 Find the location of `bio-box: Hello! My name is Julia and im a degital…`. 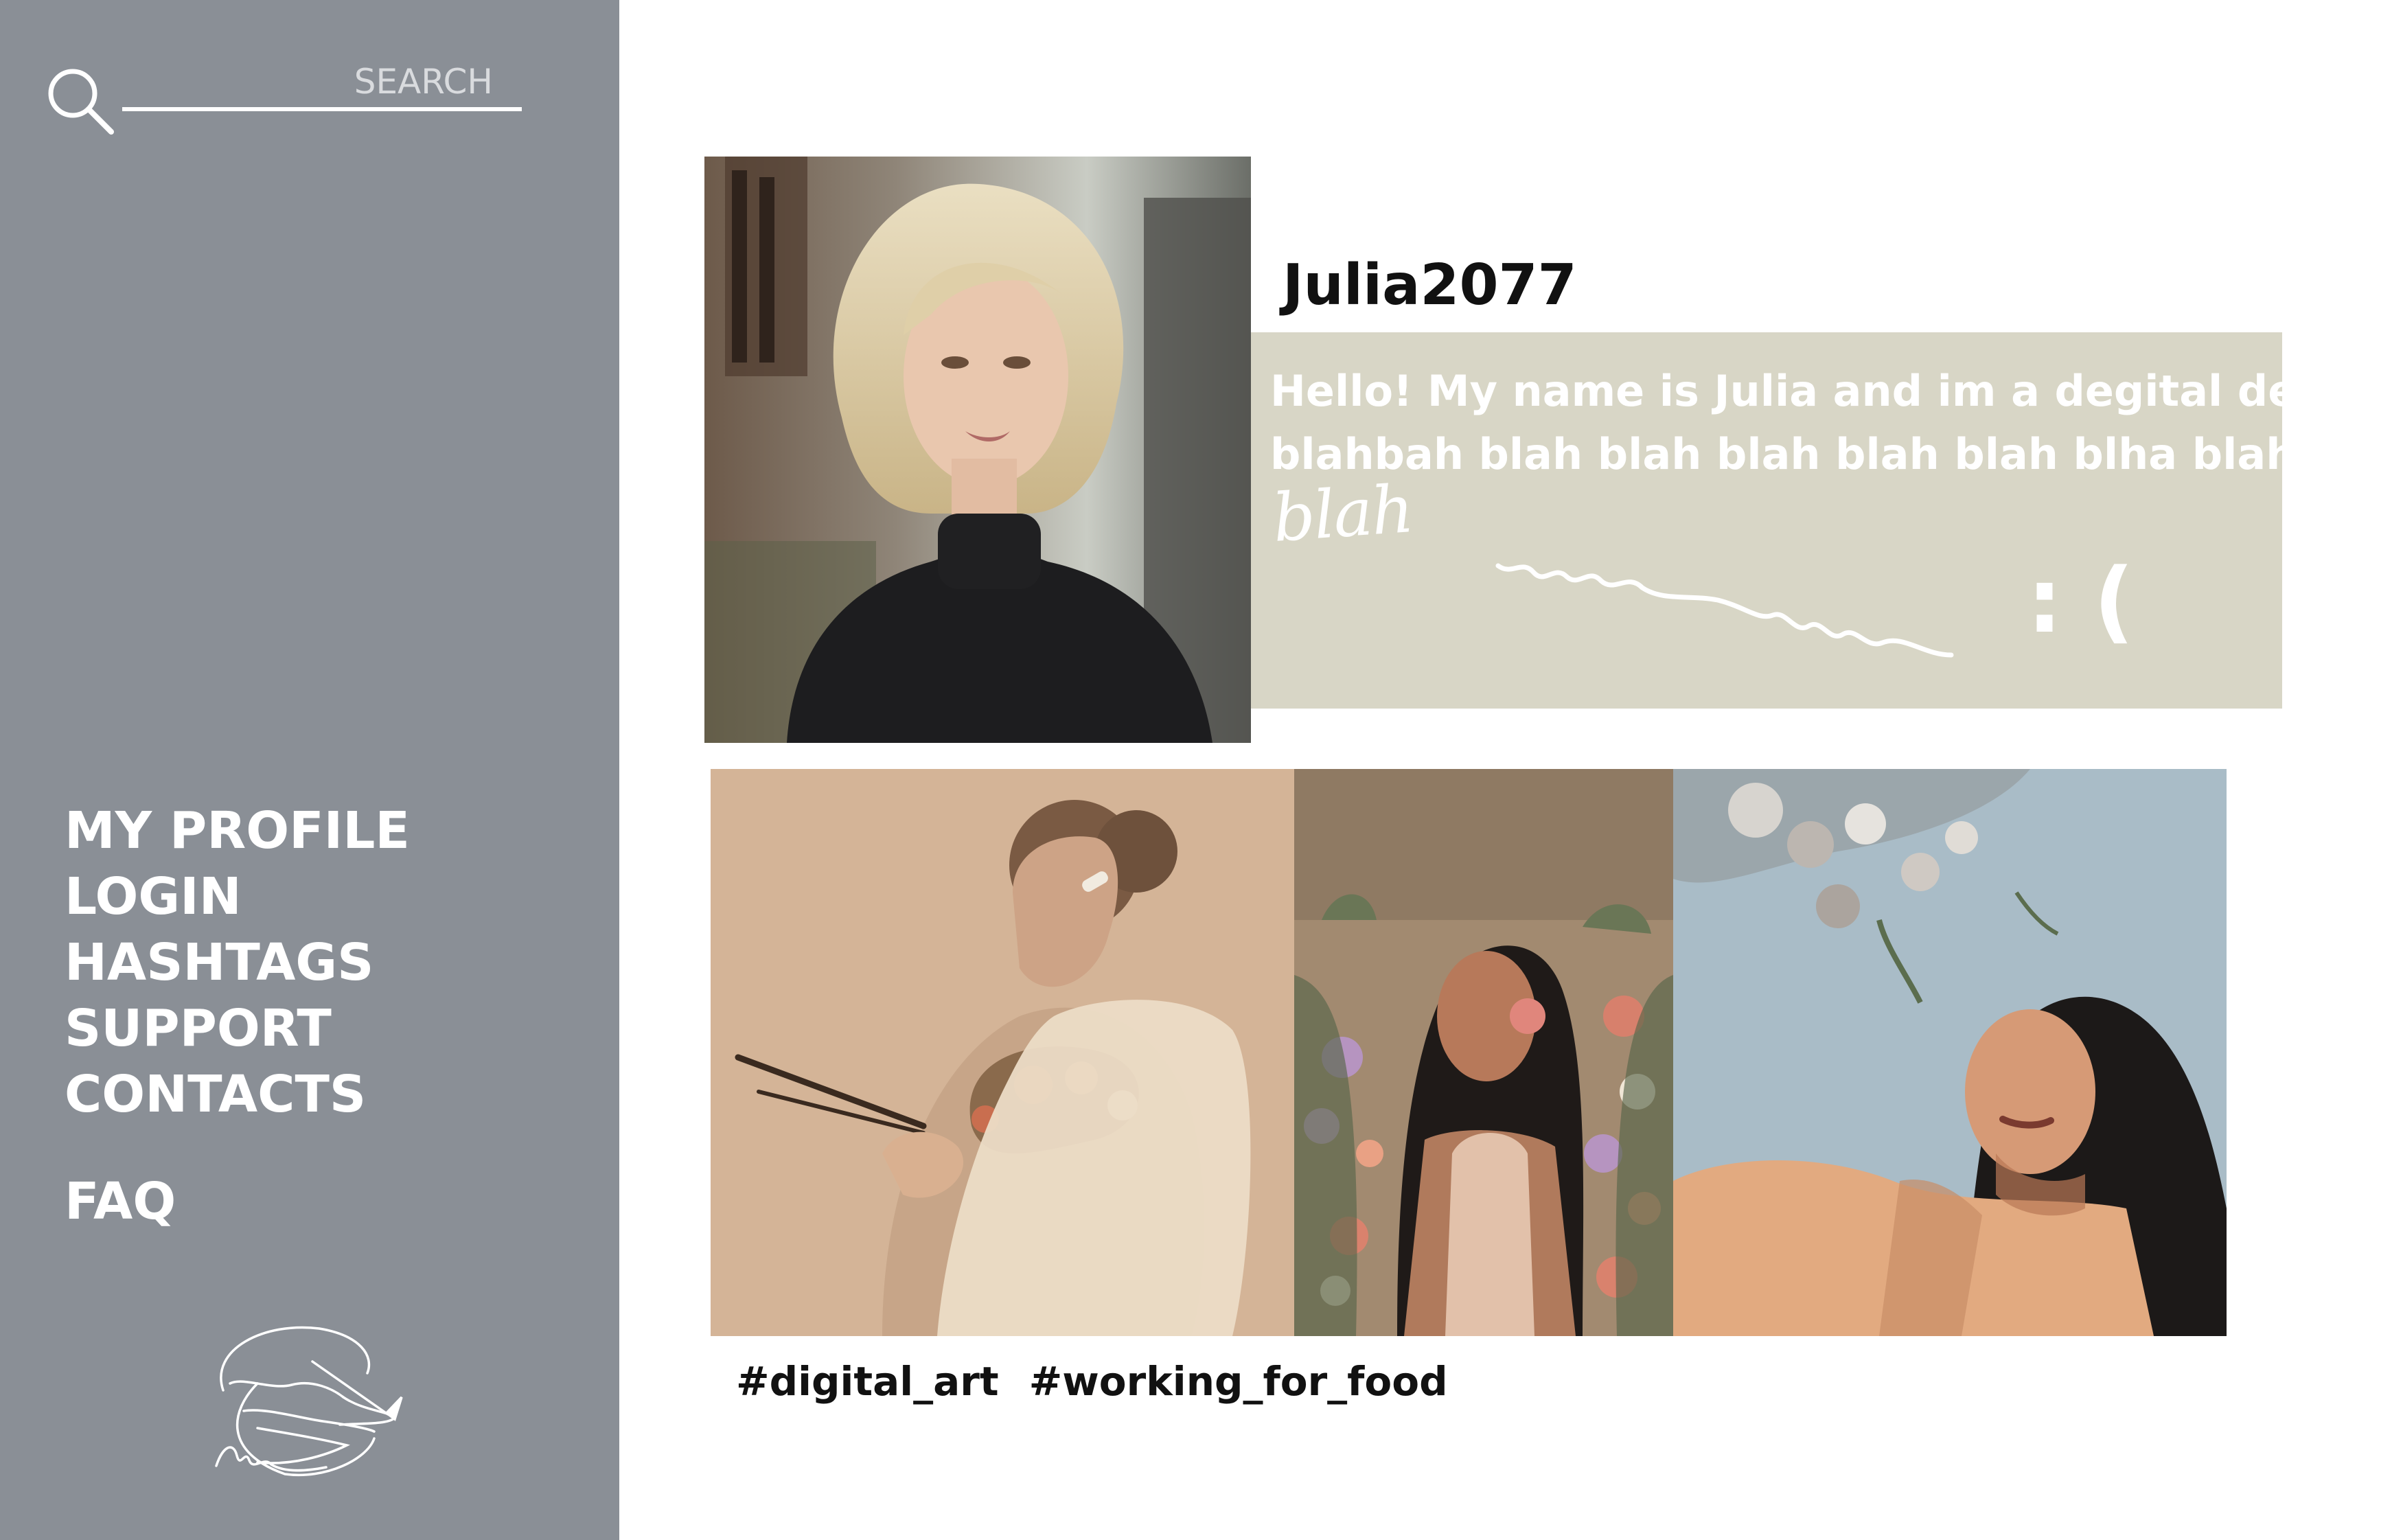

bio-box: Hello! My name is Julia and im a degital… is located at coordinates (1767, 520).